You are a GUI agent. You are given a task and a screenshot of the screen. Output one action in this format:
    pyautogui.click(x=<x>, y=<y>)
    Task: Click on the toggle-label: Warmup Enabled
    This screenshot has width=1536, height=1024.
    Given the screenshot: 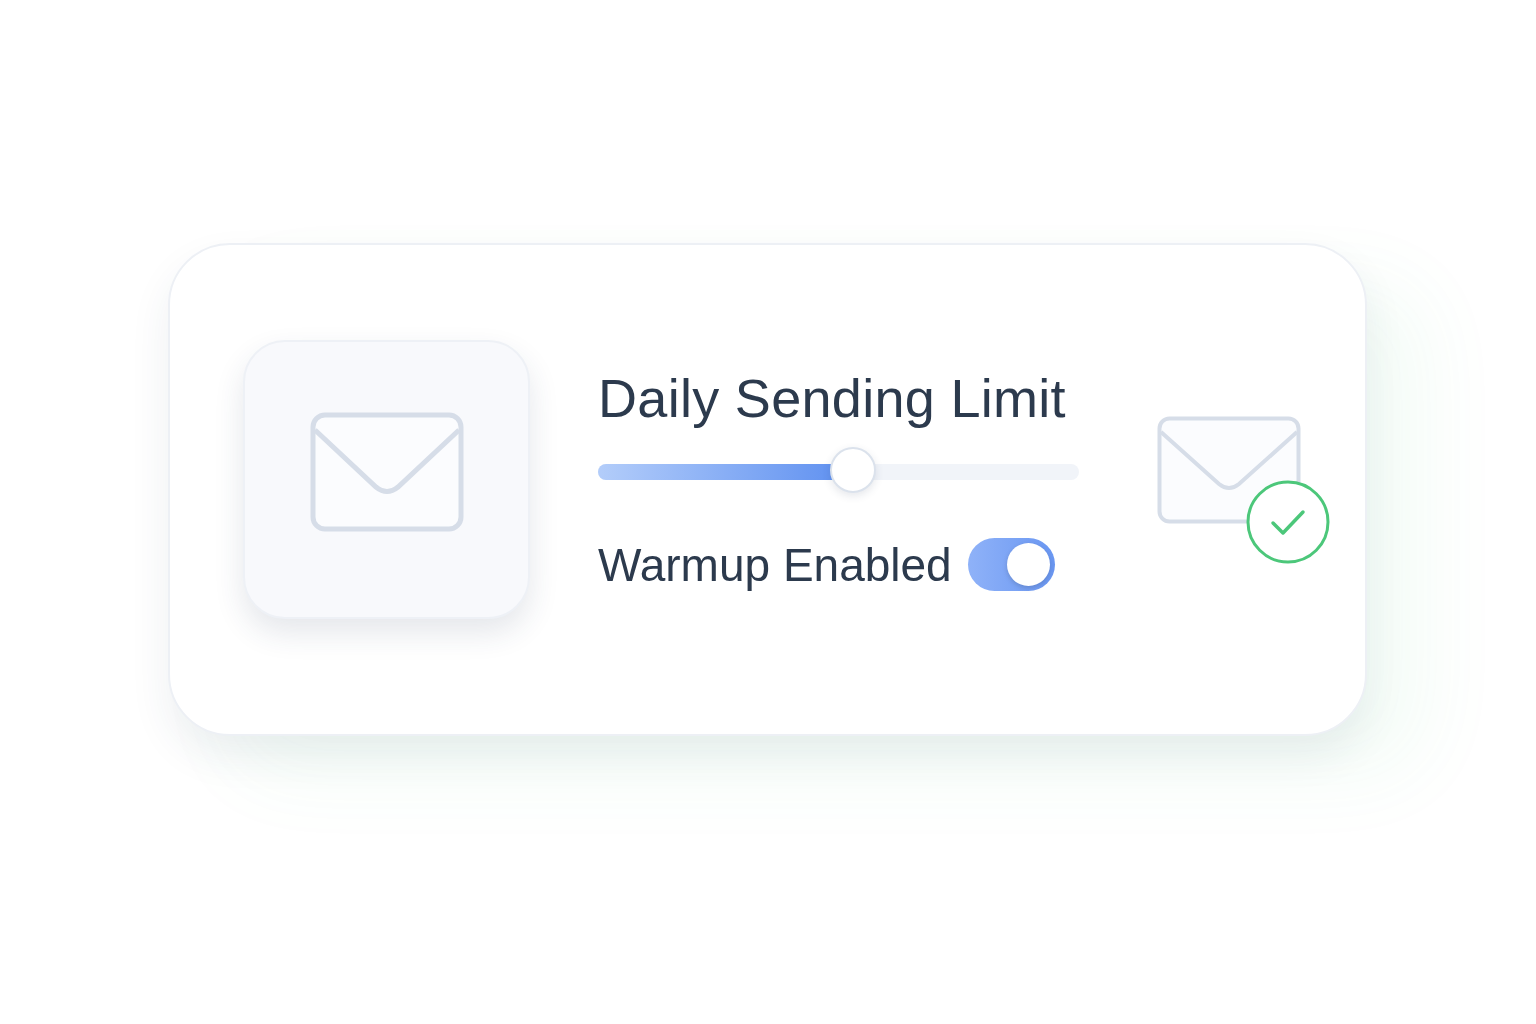 What is the action you would take?
    pyautogui.click(x=775, y=564)
    